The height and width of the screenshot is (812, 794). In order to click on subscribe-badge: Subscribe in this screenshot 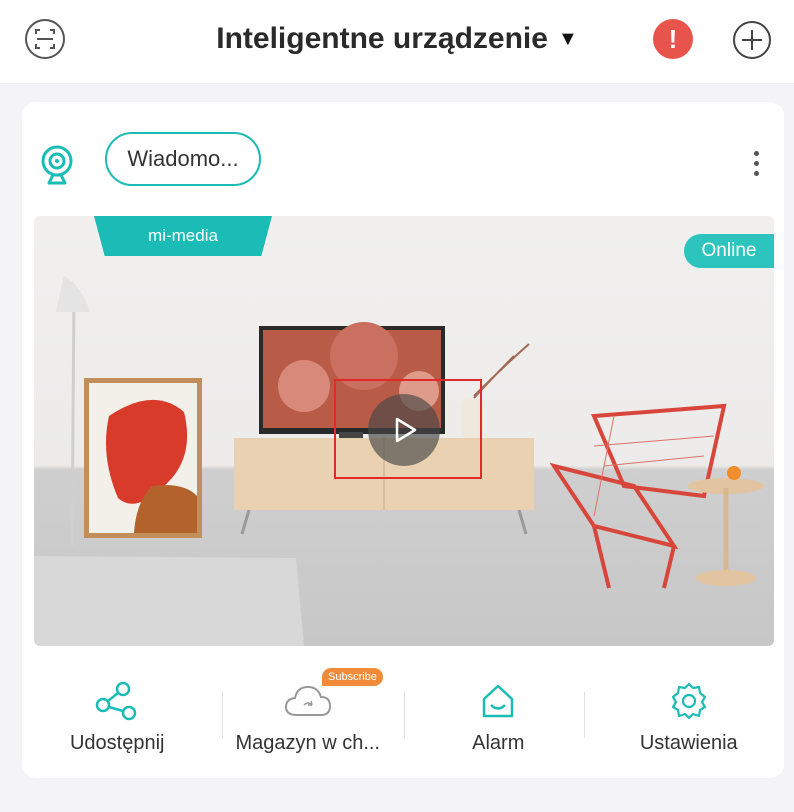, I will do `click(352, 677)`.